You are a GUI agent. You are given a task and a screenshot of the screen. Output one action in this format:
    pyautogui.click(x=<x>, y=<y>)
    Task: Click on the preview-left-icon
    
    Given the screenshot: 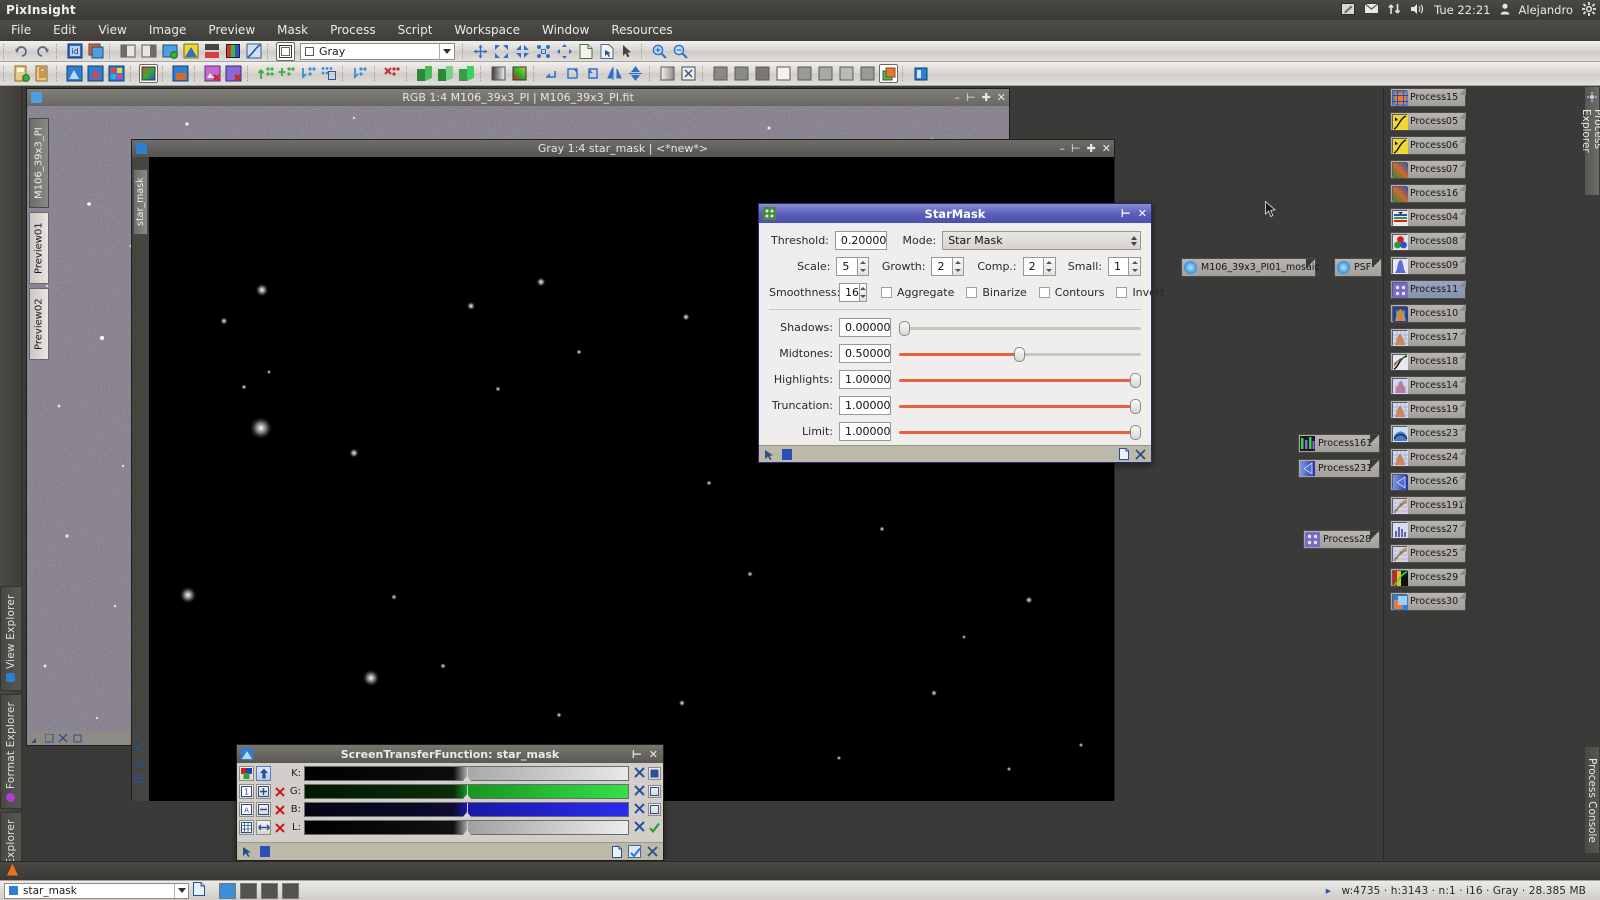 What is the action you would take?
    pyautogui.click(x=127, y=51)
    